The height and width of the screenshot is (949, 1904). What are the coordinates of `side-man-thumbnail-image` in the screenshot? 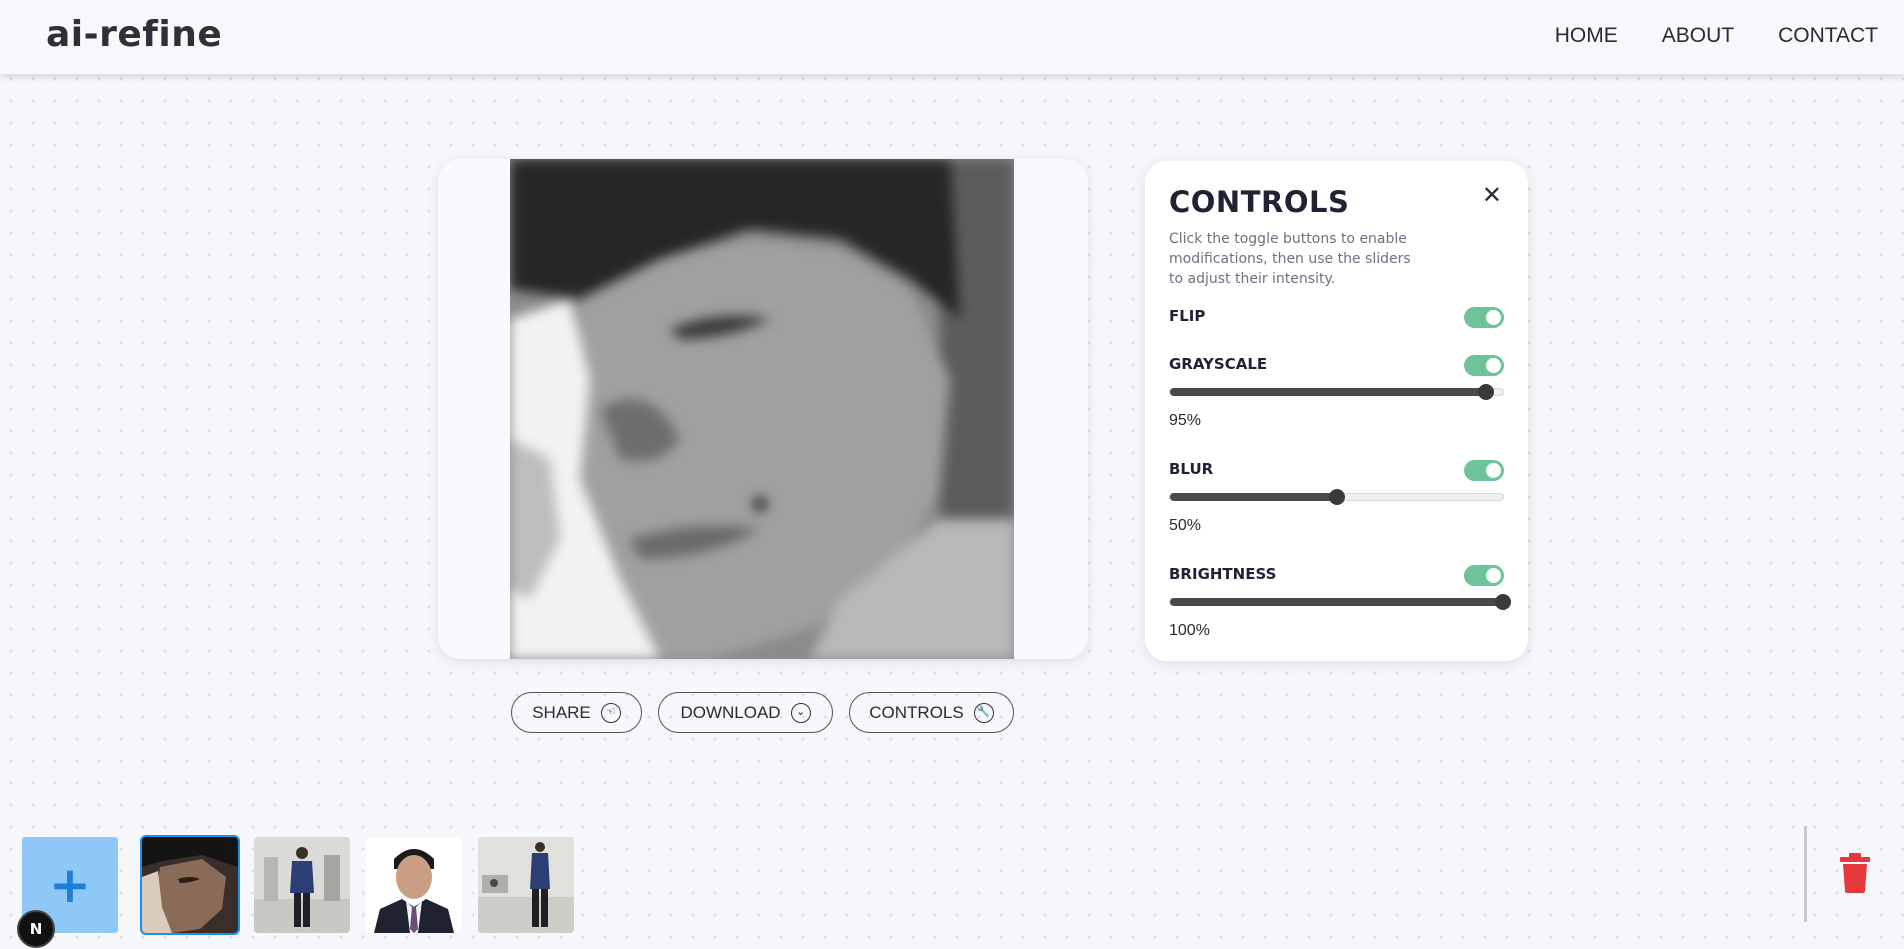 It's located at (526, 885).